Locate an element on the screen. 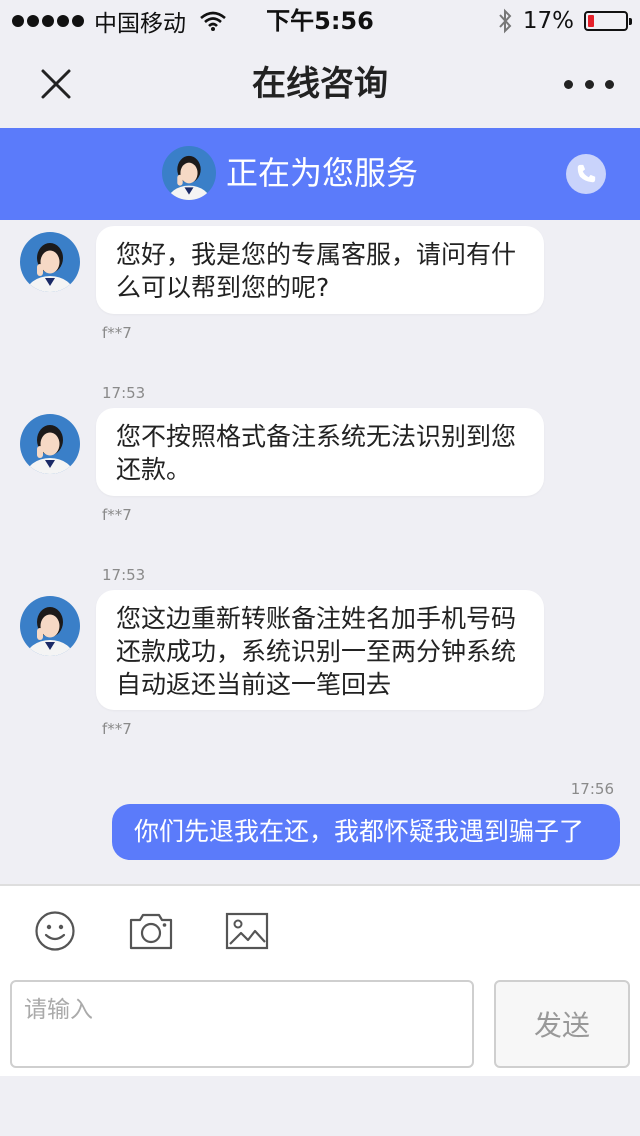 The height and width of the screenshot is (1136, 640). banner-text: 正在为您服务 is located at coordinates (322, 173).